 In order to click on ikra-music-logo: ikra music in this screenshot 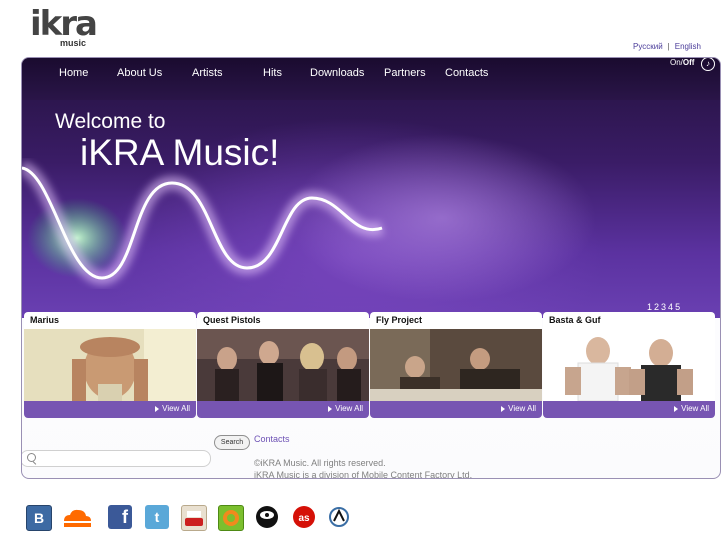, I will do `click(64, 27)`.